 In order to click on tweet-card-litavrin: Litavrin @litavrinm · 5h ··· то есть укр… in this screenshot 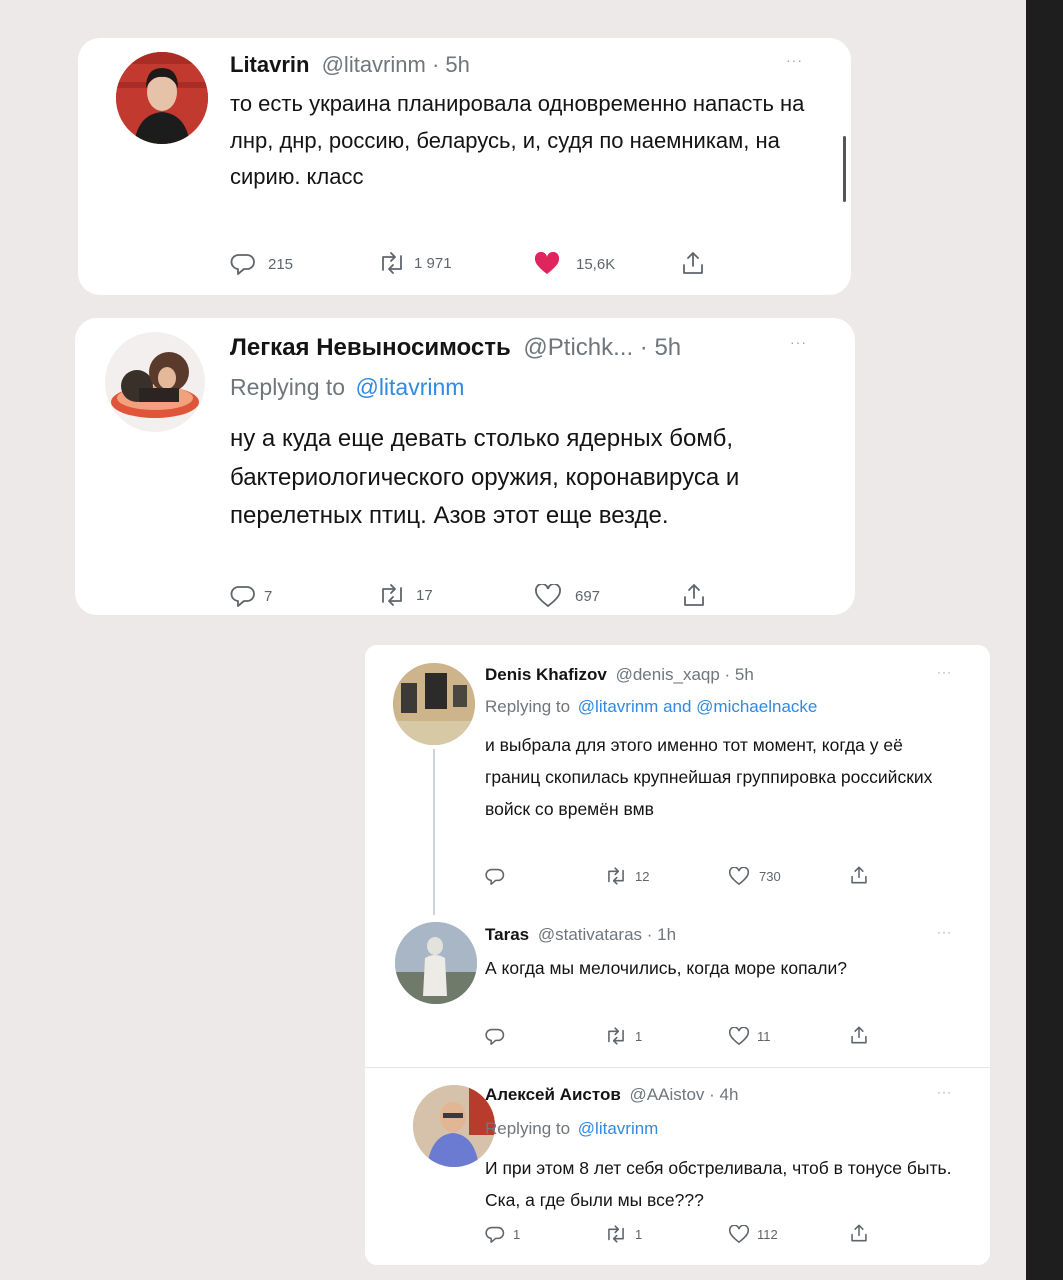, I will do `click(464, 166)`.